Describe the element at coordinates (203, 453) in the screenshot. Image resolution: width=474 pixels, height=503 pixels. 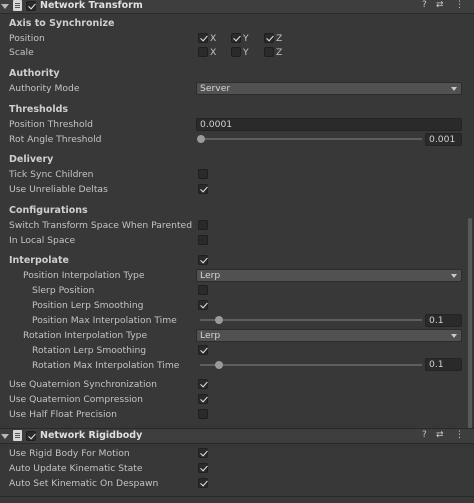
I see `use-rigid-body-checkbox` at that location.